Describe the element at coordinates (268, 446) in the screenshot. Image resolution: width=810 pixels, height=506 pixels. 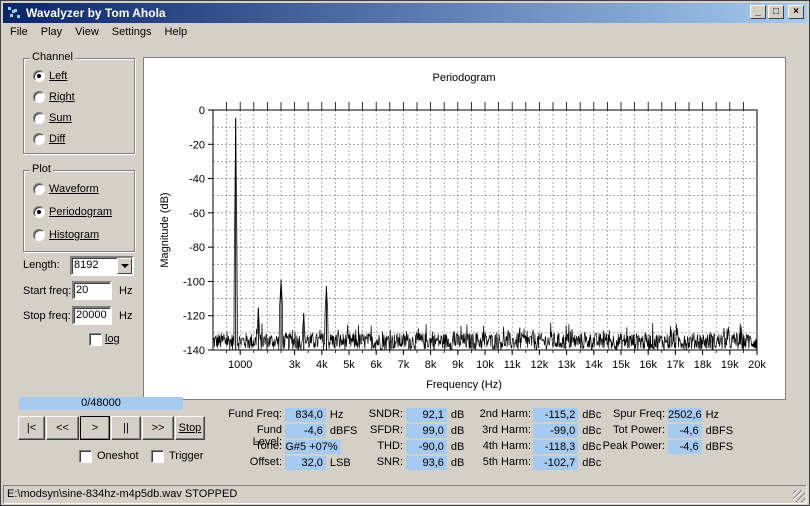
I see `stat-label: Tone:` at that location.